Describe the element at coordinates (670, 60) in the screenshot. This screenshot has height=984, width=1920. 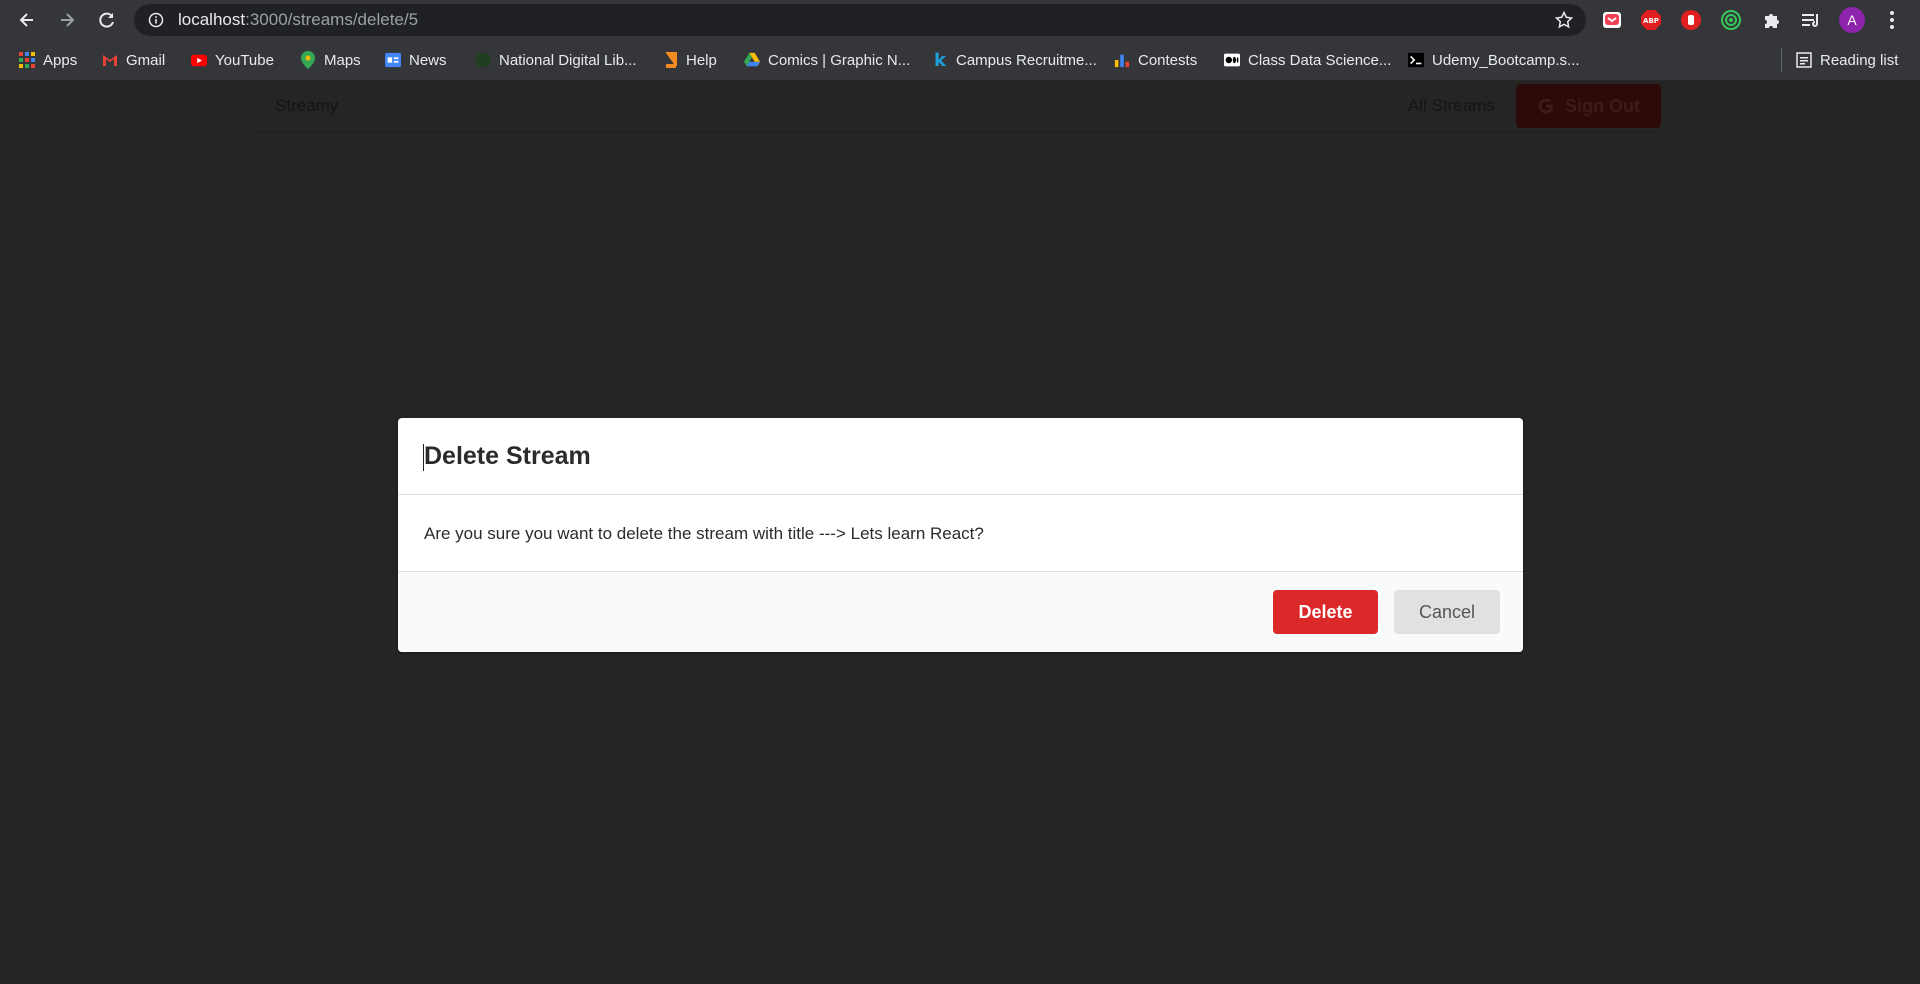
I see `book-icon` at that location.